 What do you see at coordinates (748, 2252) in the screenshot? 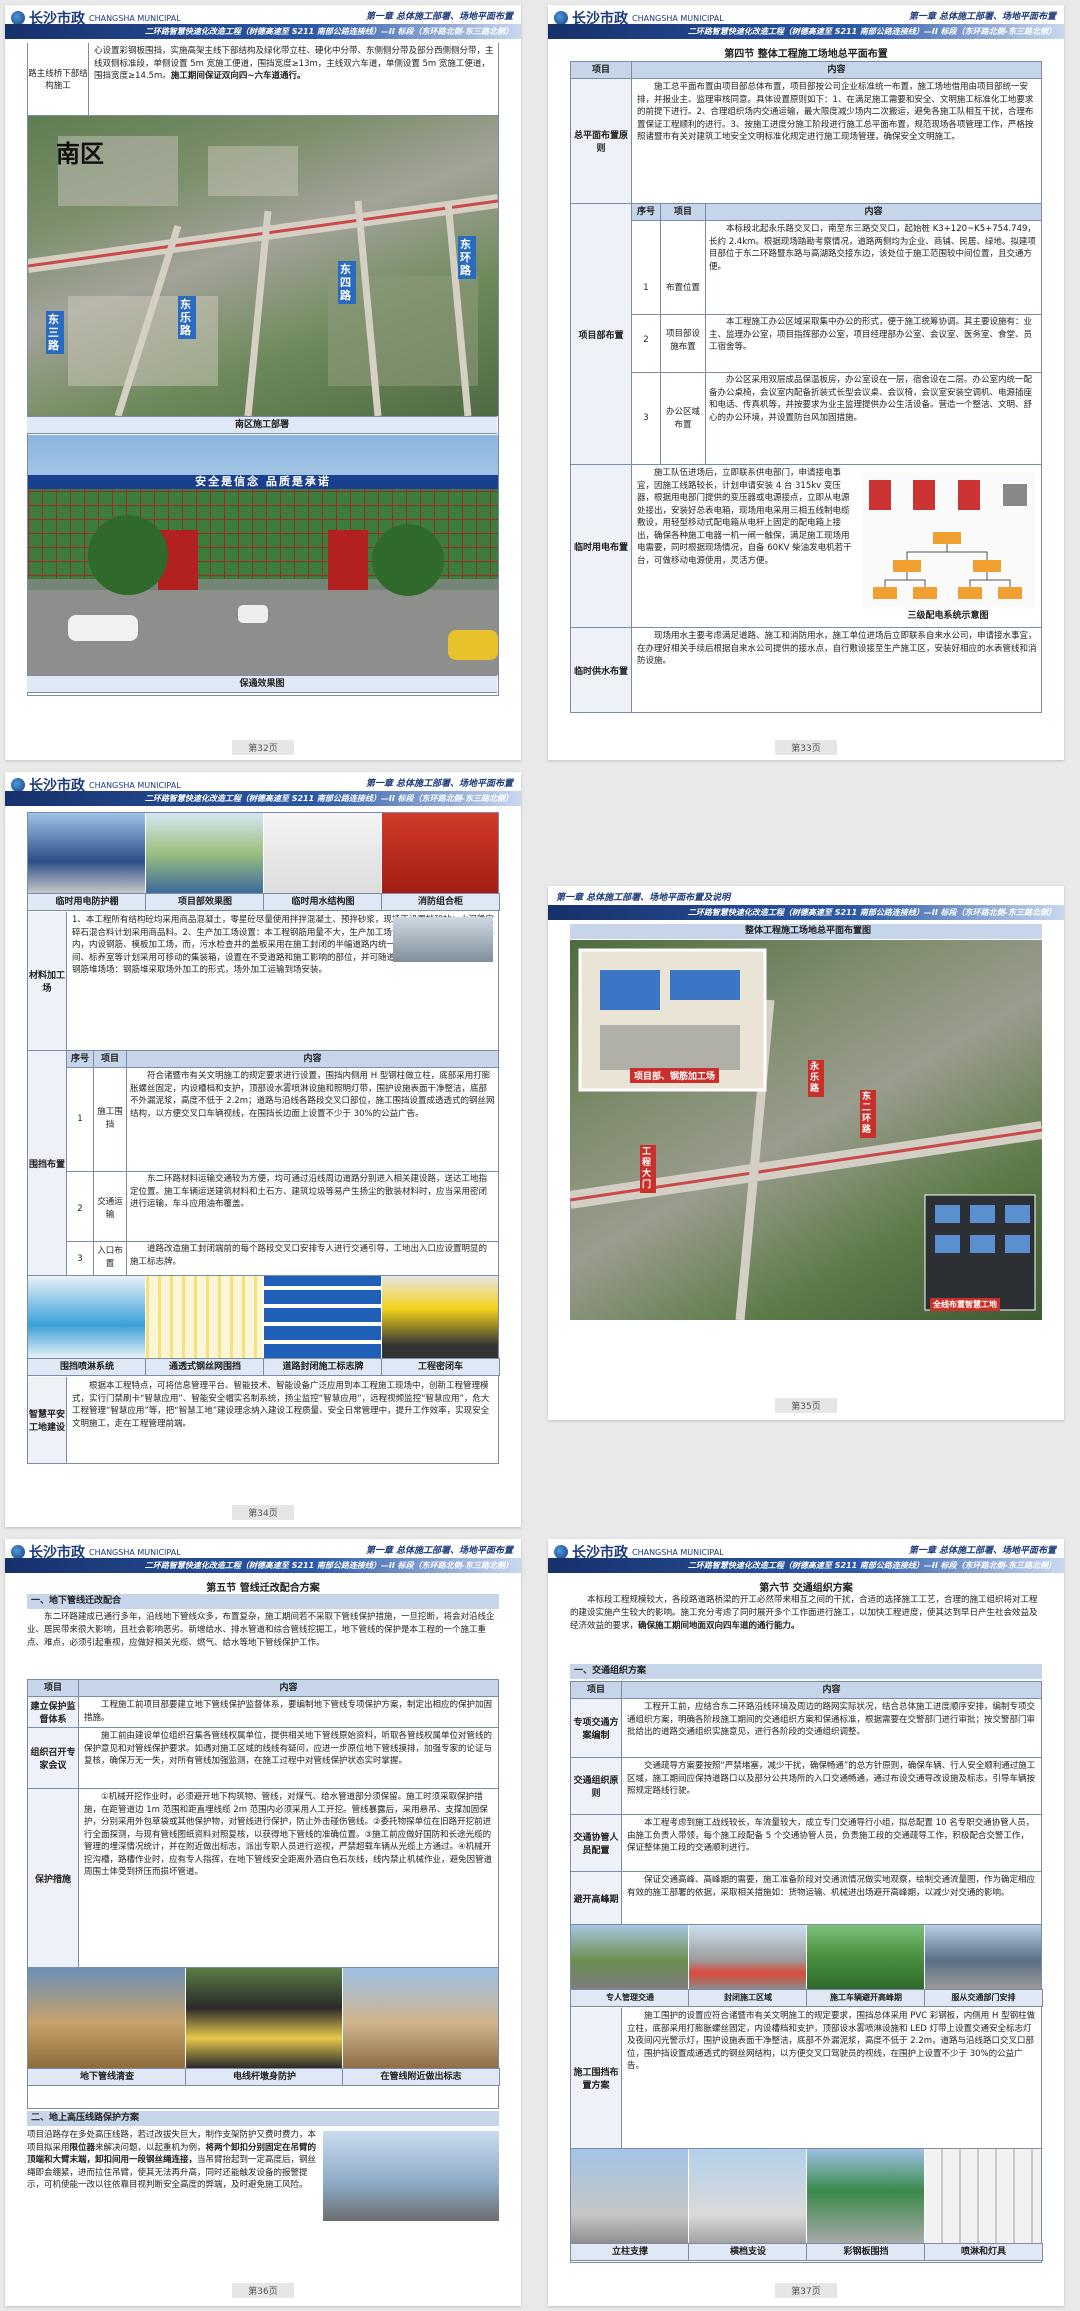
I see `figure-caption: 横档支设` at bounding box center [748, 2252].